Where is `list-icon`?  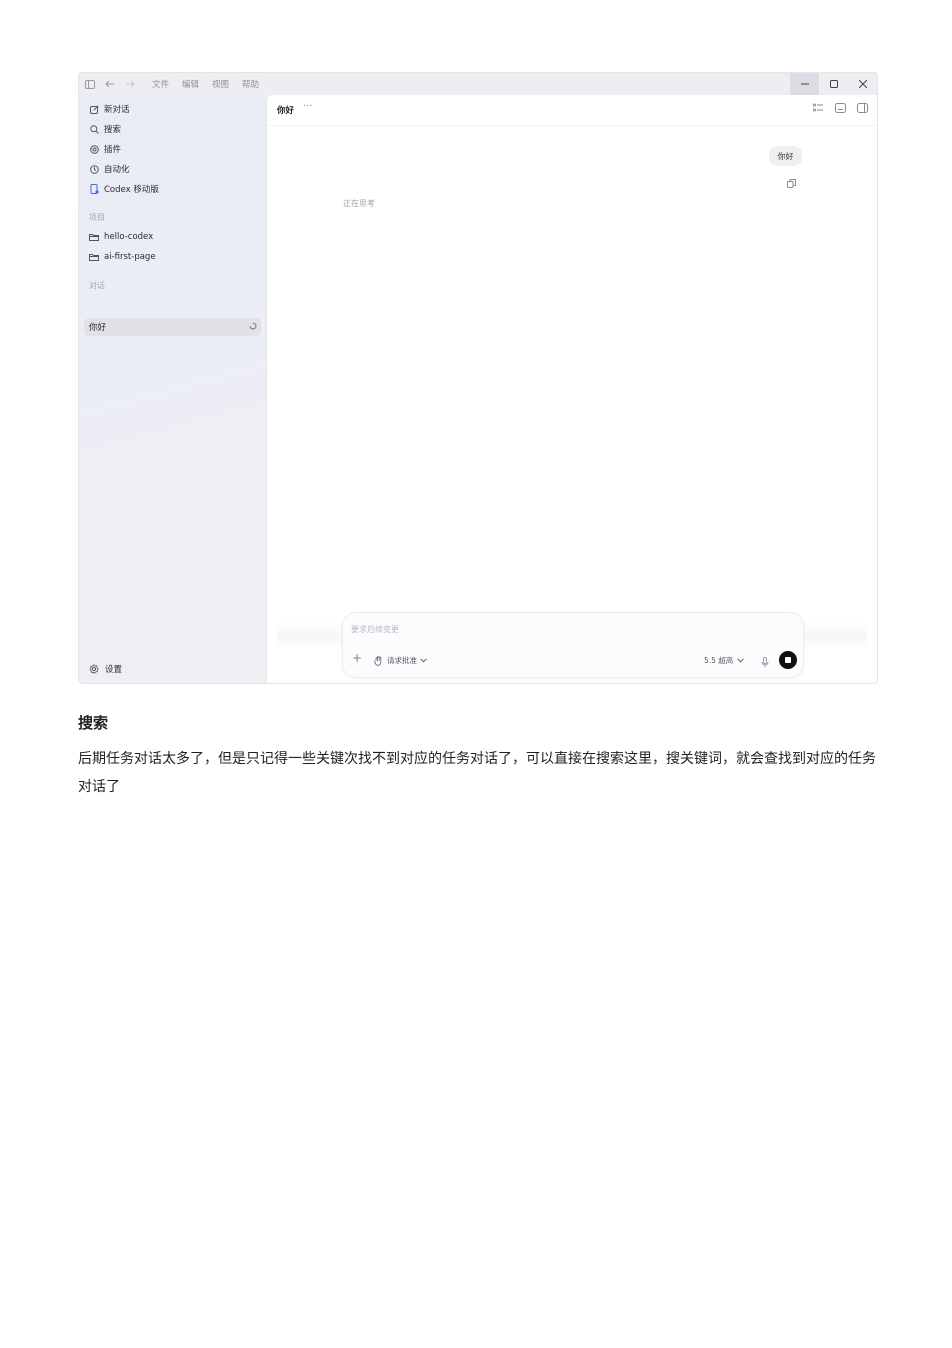
list-icon is located at coordinates (819, 109).